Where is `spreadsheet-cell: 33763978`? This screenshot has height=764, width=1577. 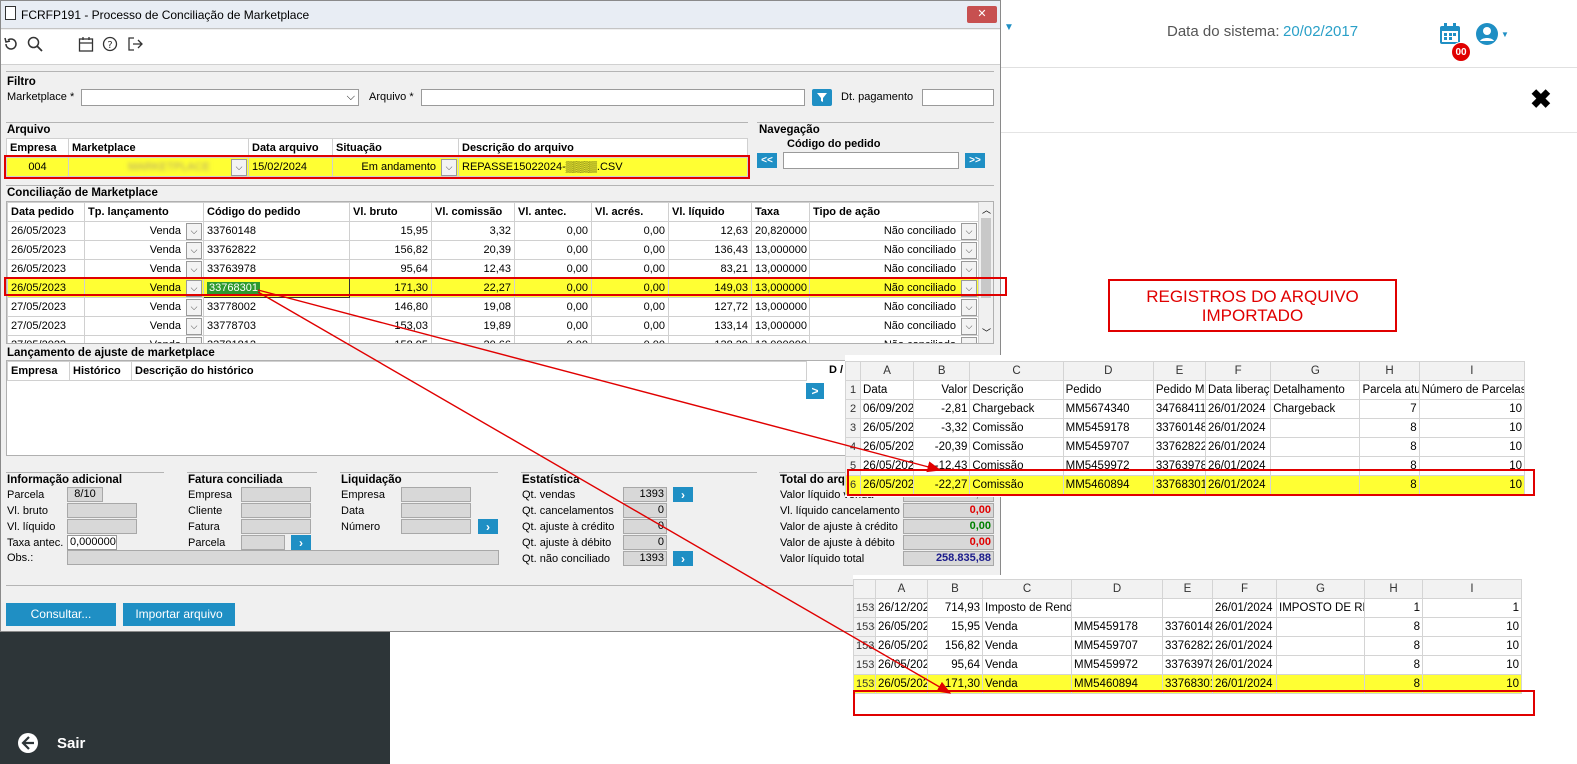
spreadsheet-cell: 33763978 is located at coordinates (1187, 665).